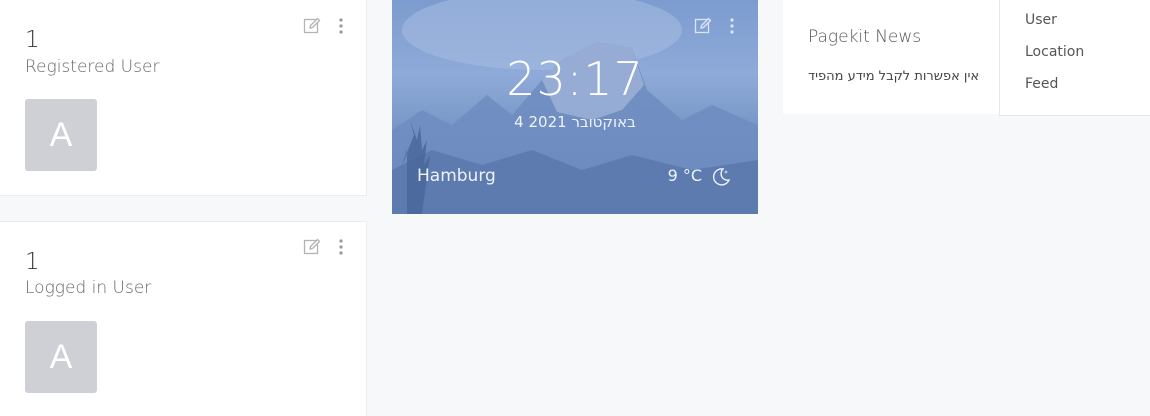  I want to click on menu-item-feed: Feed, so click(1041, 84).